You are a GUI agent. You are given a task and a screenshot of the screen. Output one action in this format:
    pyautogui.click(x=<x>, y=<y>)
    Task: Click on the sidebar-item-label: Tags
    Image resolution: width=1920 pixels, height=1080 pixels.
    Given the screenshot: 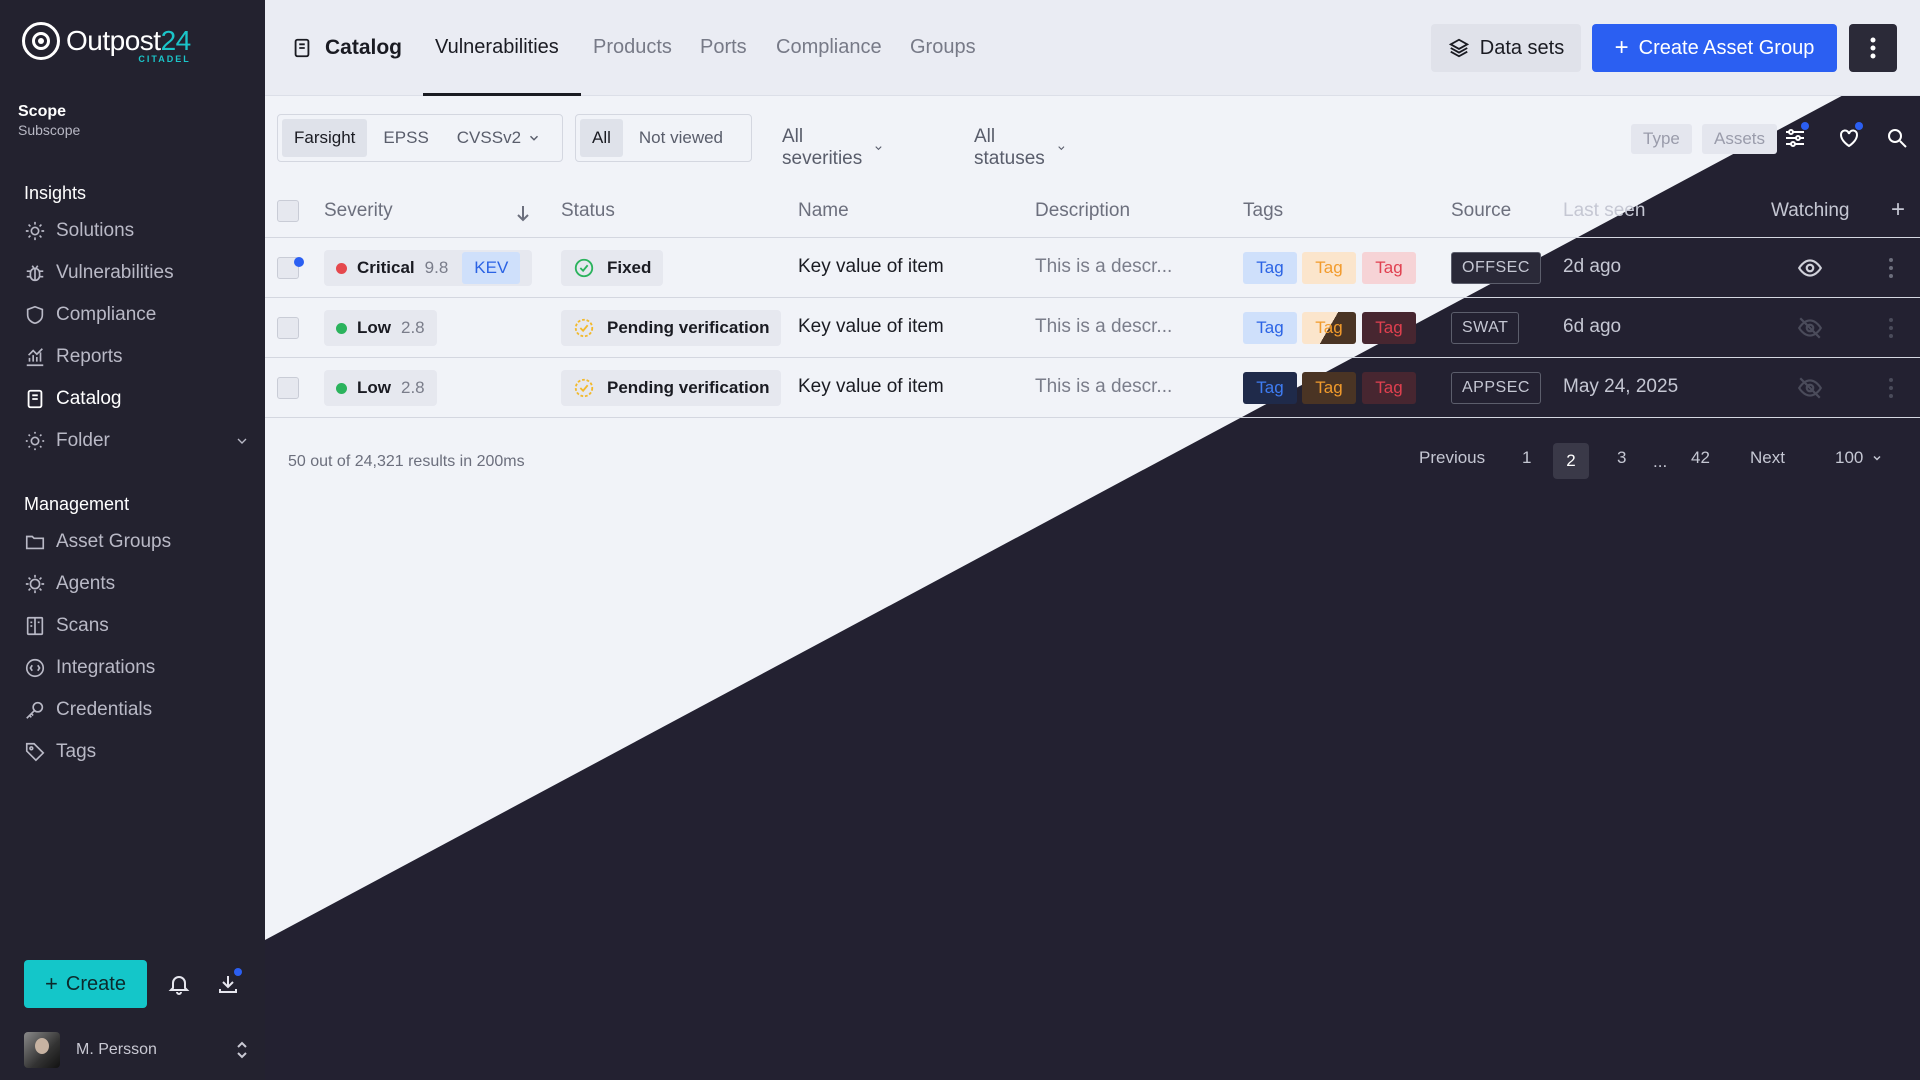 What is the action you would take?
    pyautogui.click(x=76, y=751)
    